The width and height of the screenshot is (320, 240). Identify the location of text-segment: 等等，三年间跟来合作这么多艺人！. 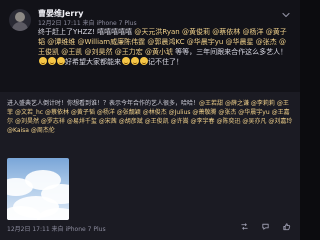
(230, 52).